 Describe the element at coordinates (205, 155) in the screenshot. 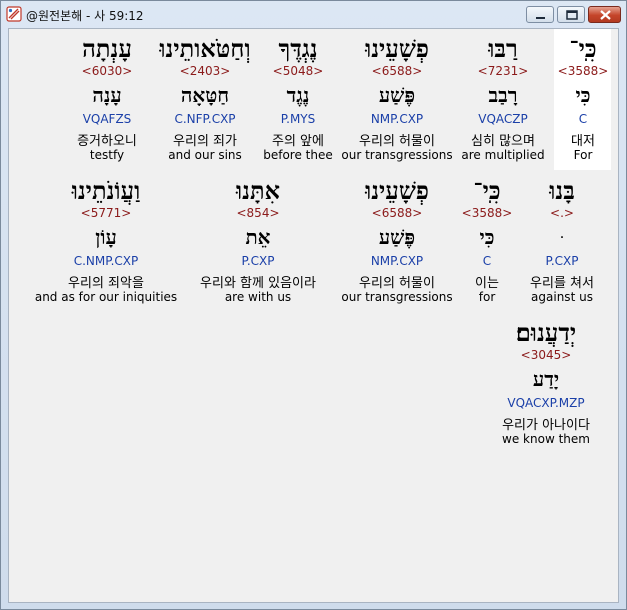

I see `english-gloss: and our sins` at that location.